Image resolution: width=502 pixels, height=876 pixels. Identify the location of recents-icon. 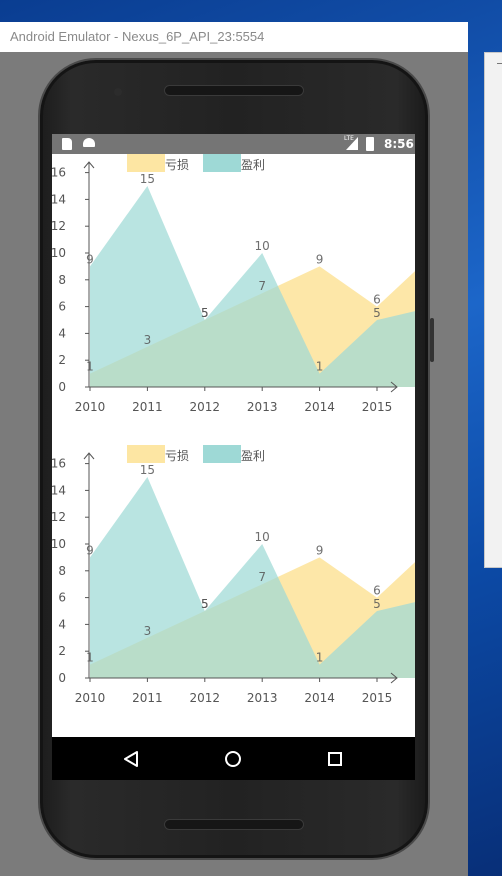
(335, 758).